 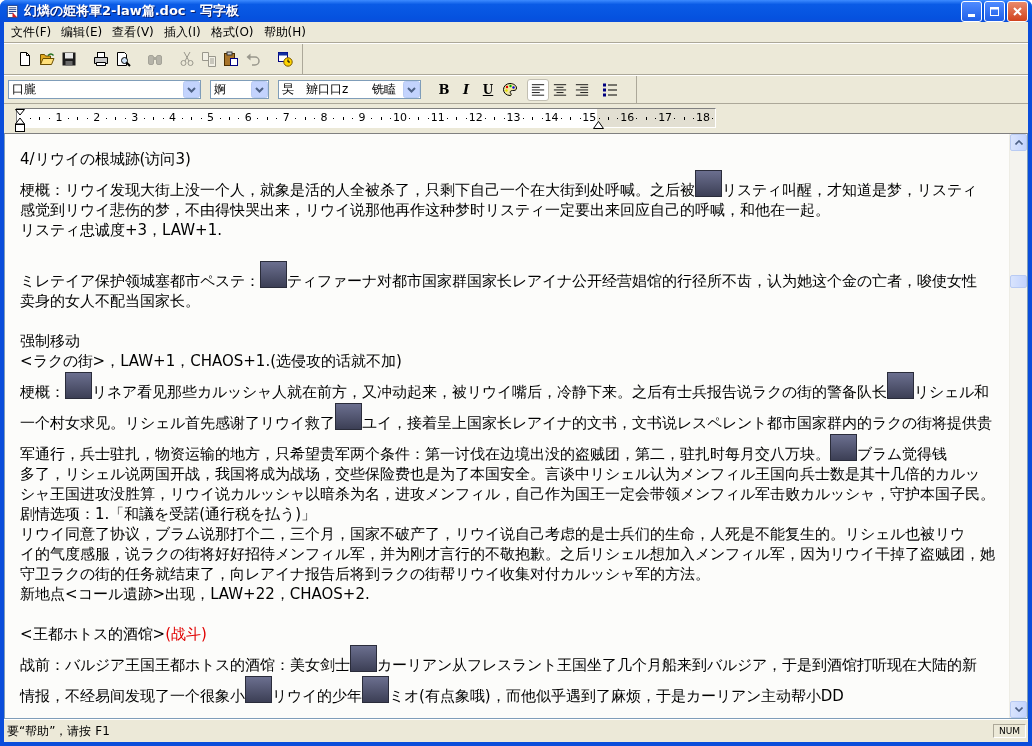 I want to click on document-text: イ的气度感服，说ラクの街将好好招待メンフィル军，并为刚才言行的不敬抱歉。之后リシェル想加入メンフィル军，因为リウイ干掉了盗贼团，她, so click(x=507, y=554).